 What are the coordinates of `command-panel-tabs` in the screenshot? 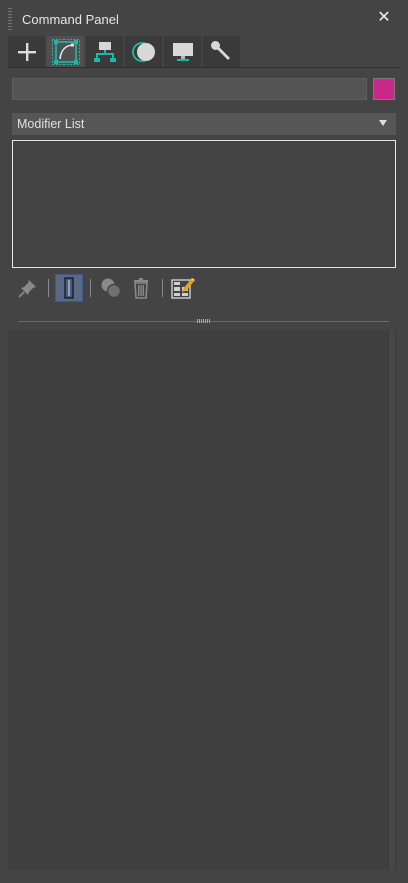 It's located at (124, 52).